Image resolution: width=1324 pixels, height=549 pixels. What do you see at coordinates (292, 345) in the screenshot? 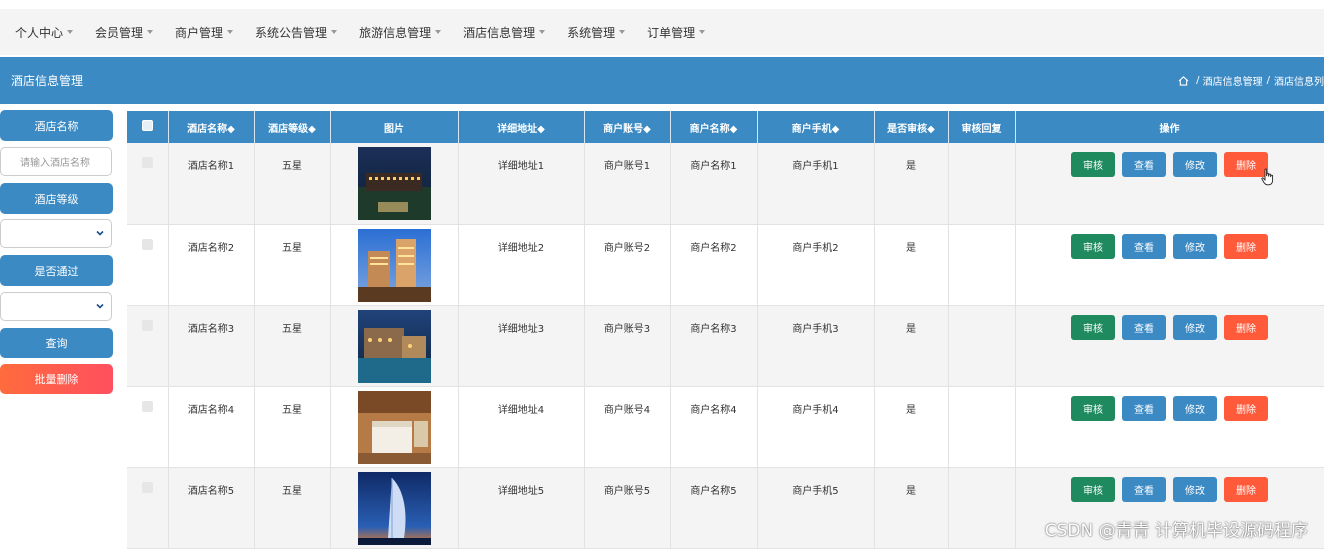
I see `hotel-level-cell: 五星` at bounding box center [292, 345].